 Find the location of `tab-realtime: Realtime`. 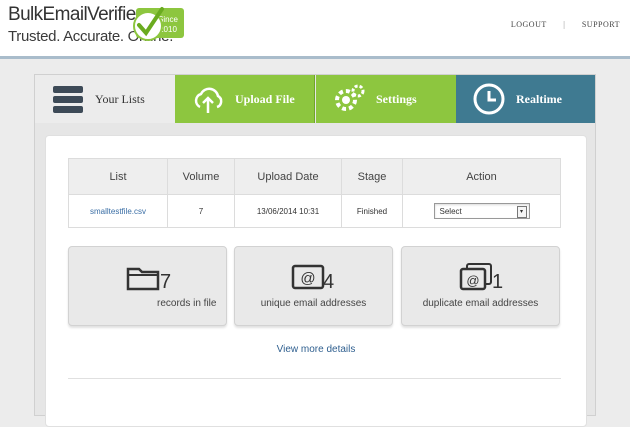

tab-realtime: Realtime is located at coordinates (525, 99).